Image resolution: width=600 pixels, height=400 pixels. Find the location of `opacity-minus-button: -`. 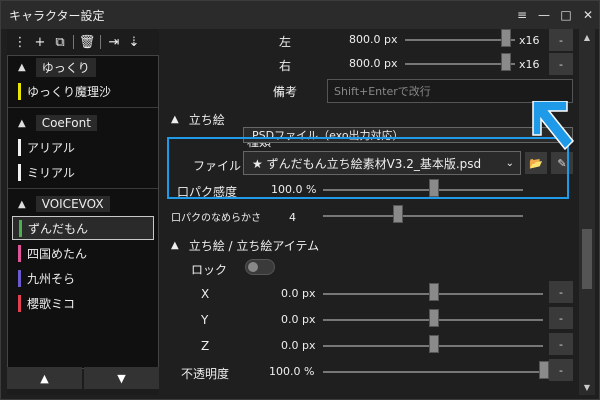

opacity-minus-button: - is located at coordinates (561, 370).